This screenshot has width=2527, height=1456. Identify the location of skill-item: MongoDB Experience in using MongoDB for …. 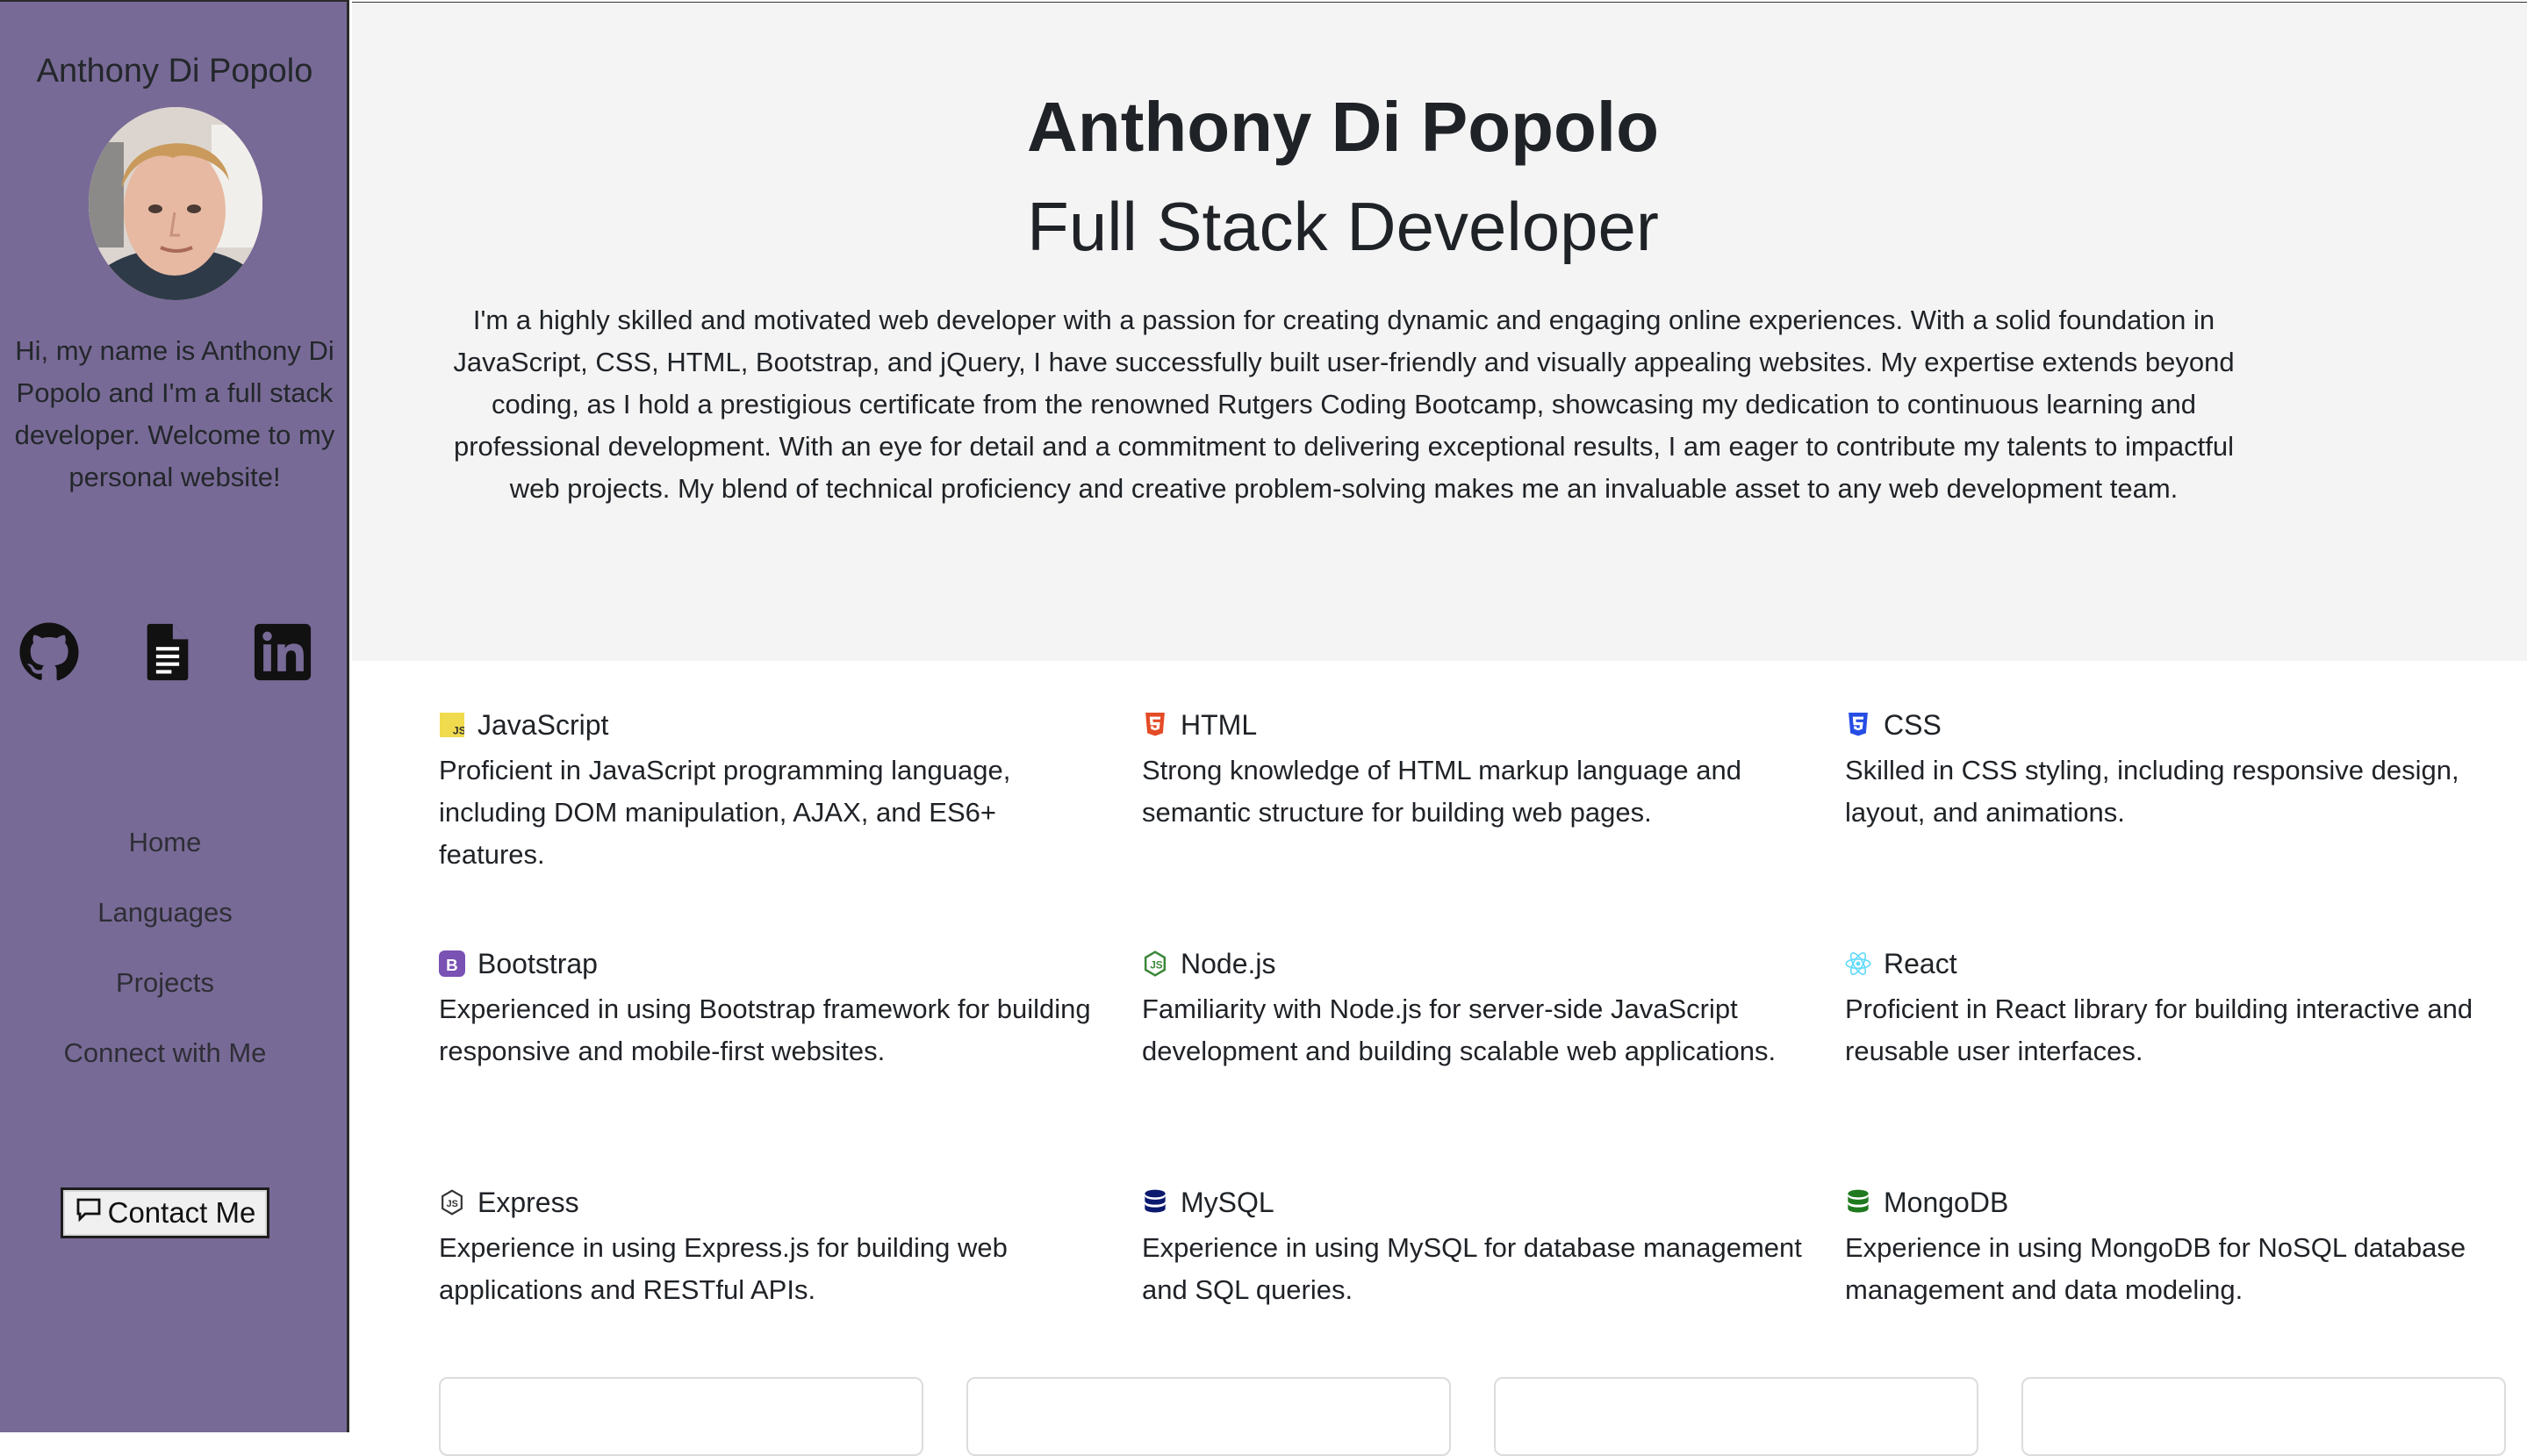
(2179, 1247).